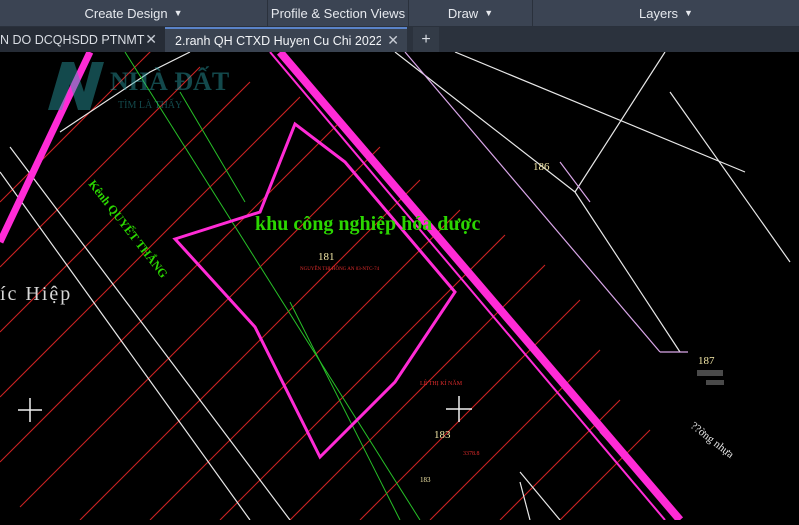 Image resolution: width=799 pixels, height=525 pixels. What do you see at coordinates (76, 86) in the screenshot?
I see `house-logo-icon` at bounding box center [76, 86].